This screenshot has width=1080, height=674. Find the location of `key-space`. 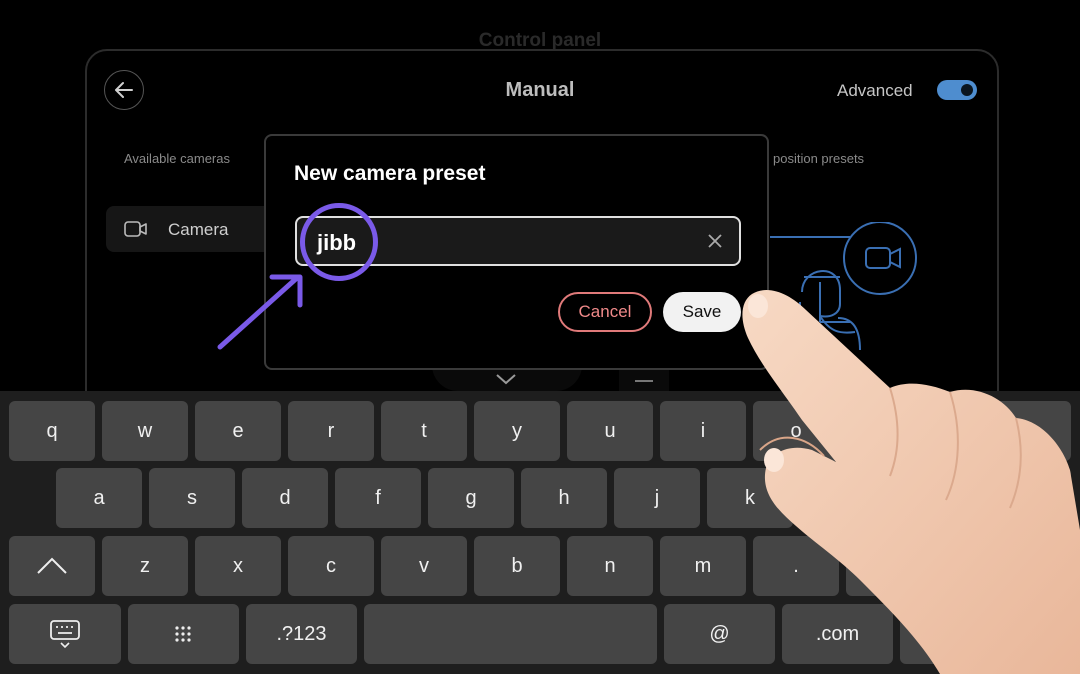

key-space is located at coordinates (510, 634).